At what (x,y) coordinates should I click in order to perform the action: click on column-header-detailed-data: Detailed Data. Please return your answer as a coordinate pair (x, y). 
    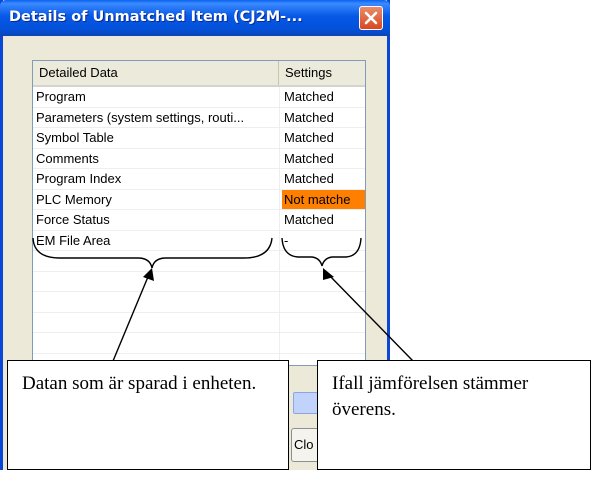
    Looking at the image, I should click on (156, 73).